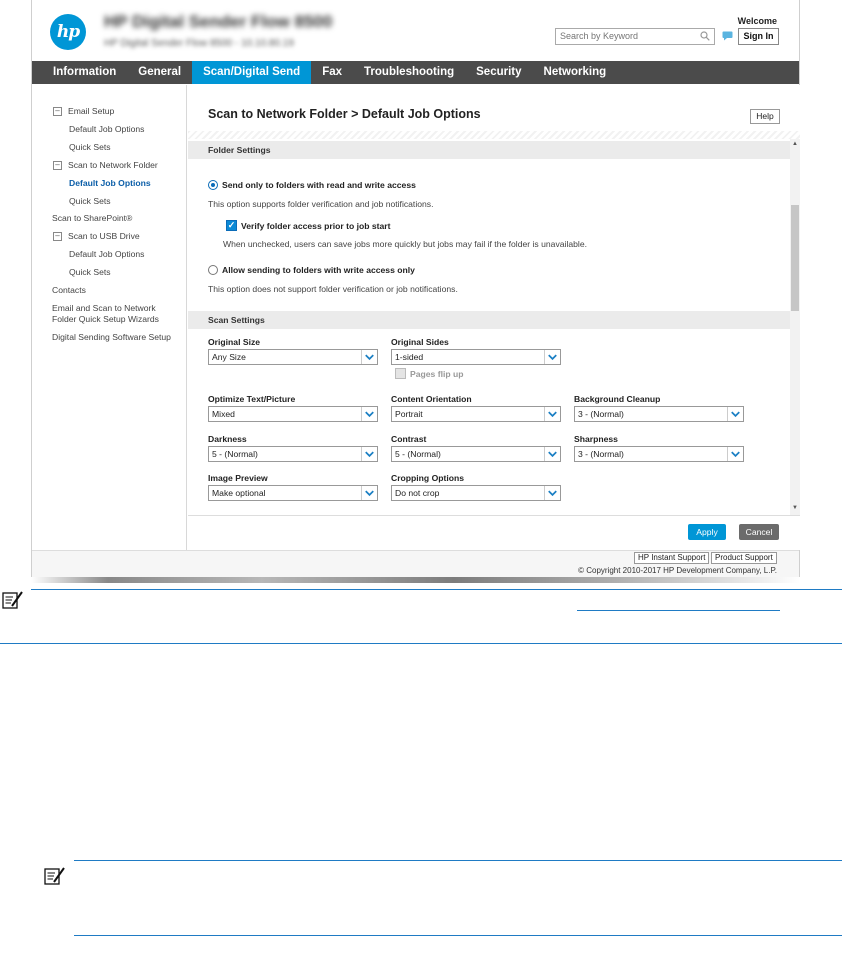 The width and height of the screenshot is (842, 964). Describe the element at coordinates (104, 308) in the screenshot. I see `sidebar-item-quick-setup-wizards: Email and Scan to Network` at that location.